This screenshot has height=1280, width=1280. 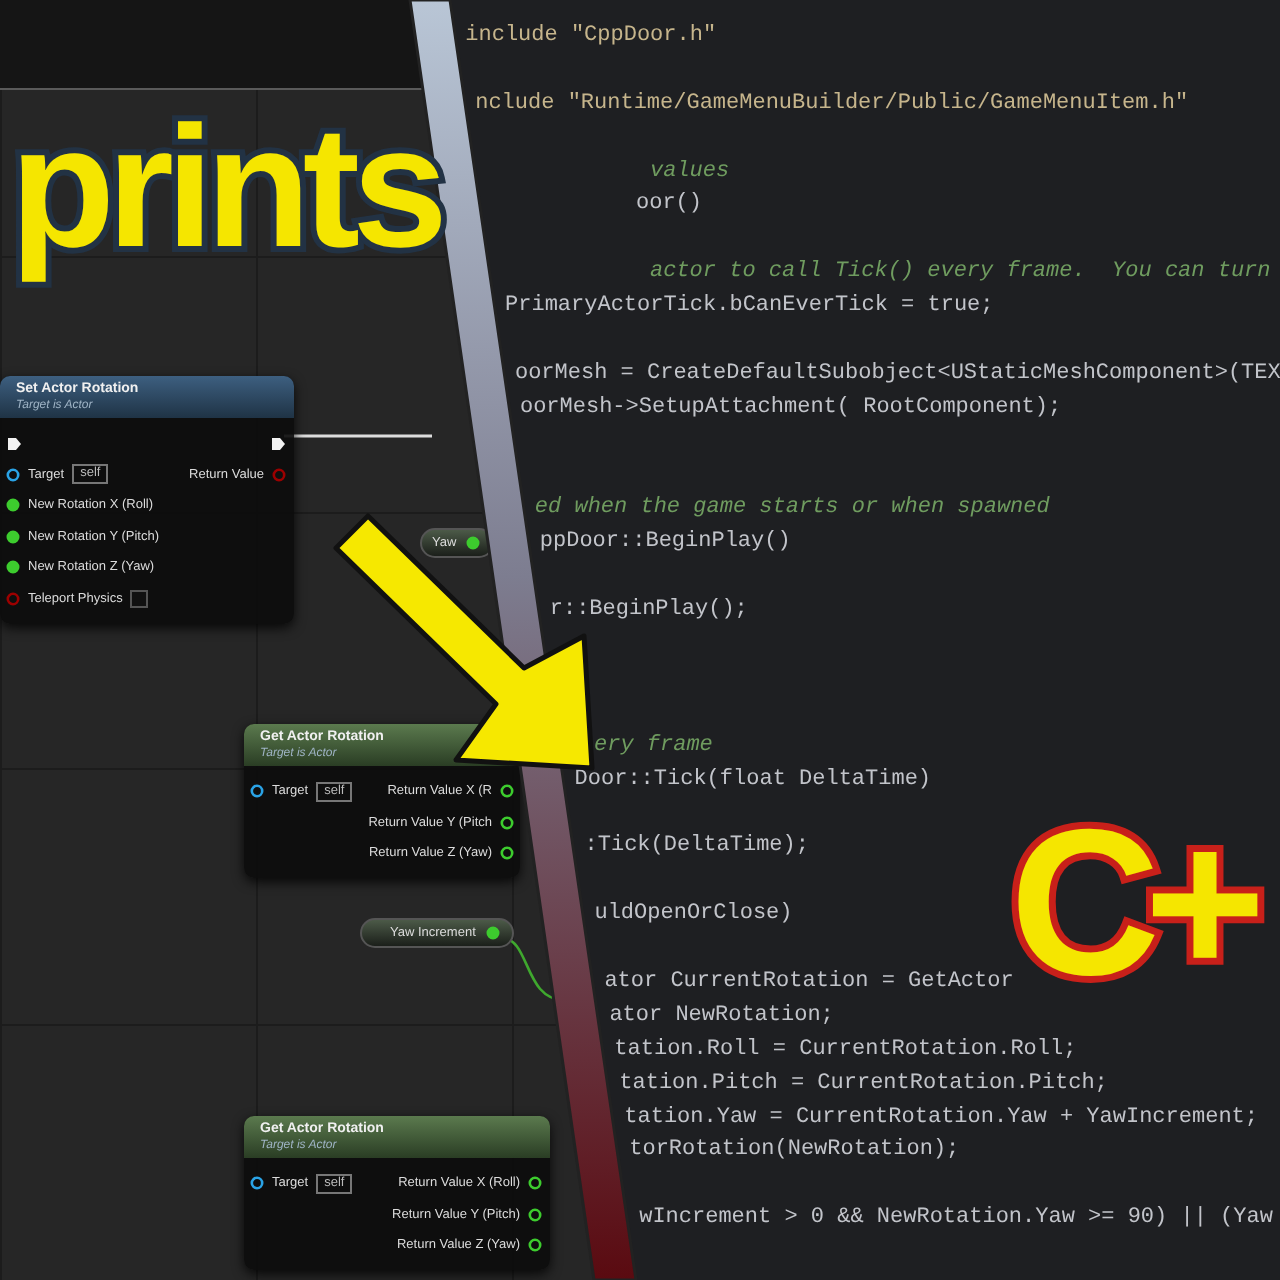 I want to click on code-line: oorMesh->SetupAttachment( RootComponent);, so click(x=790, y=408).